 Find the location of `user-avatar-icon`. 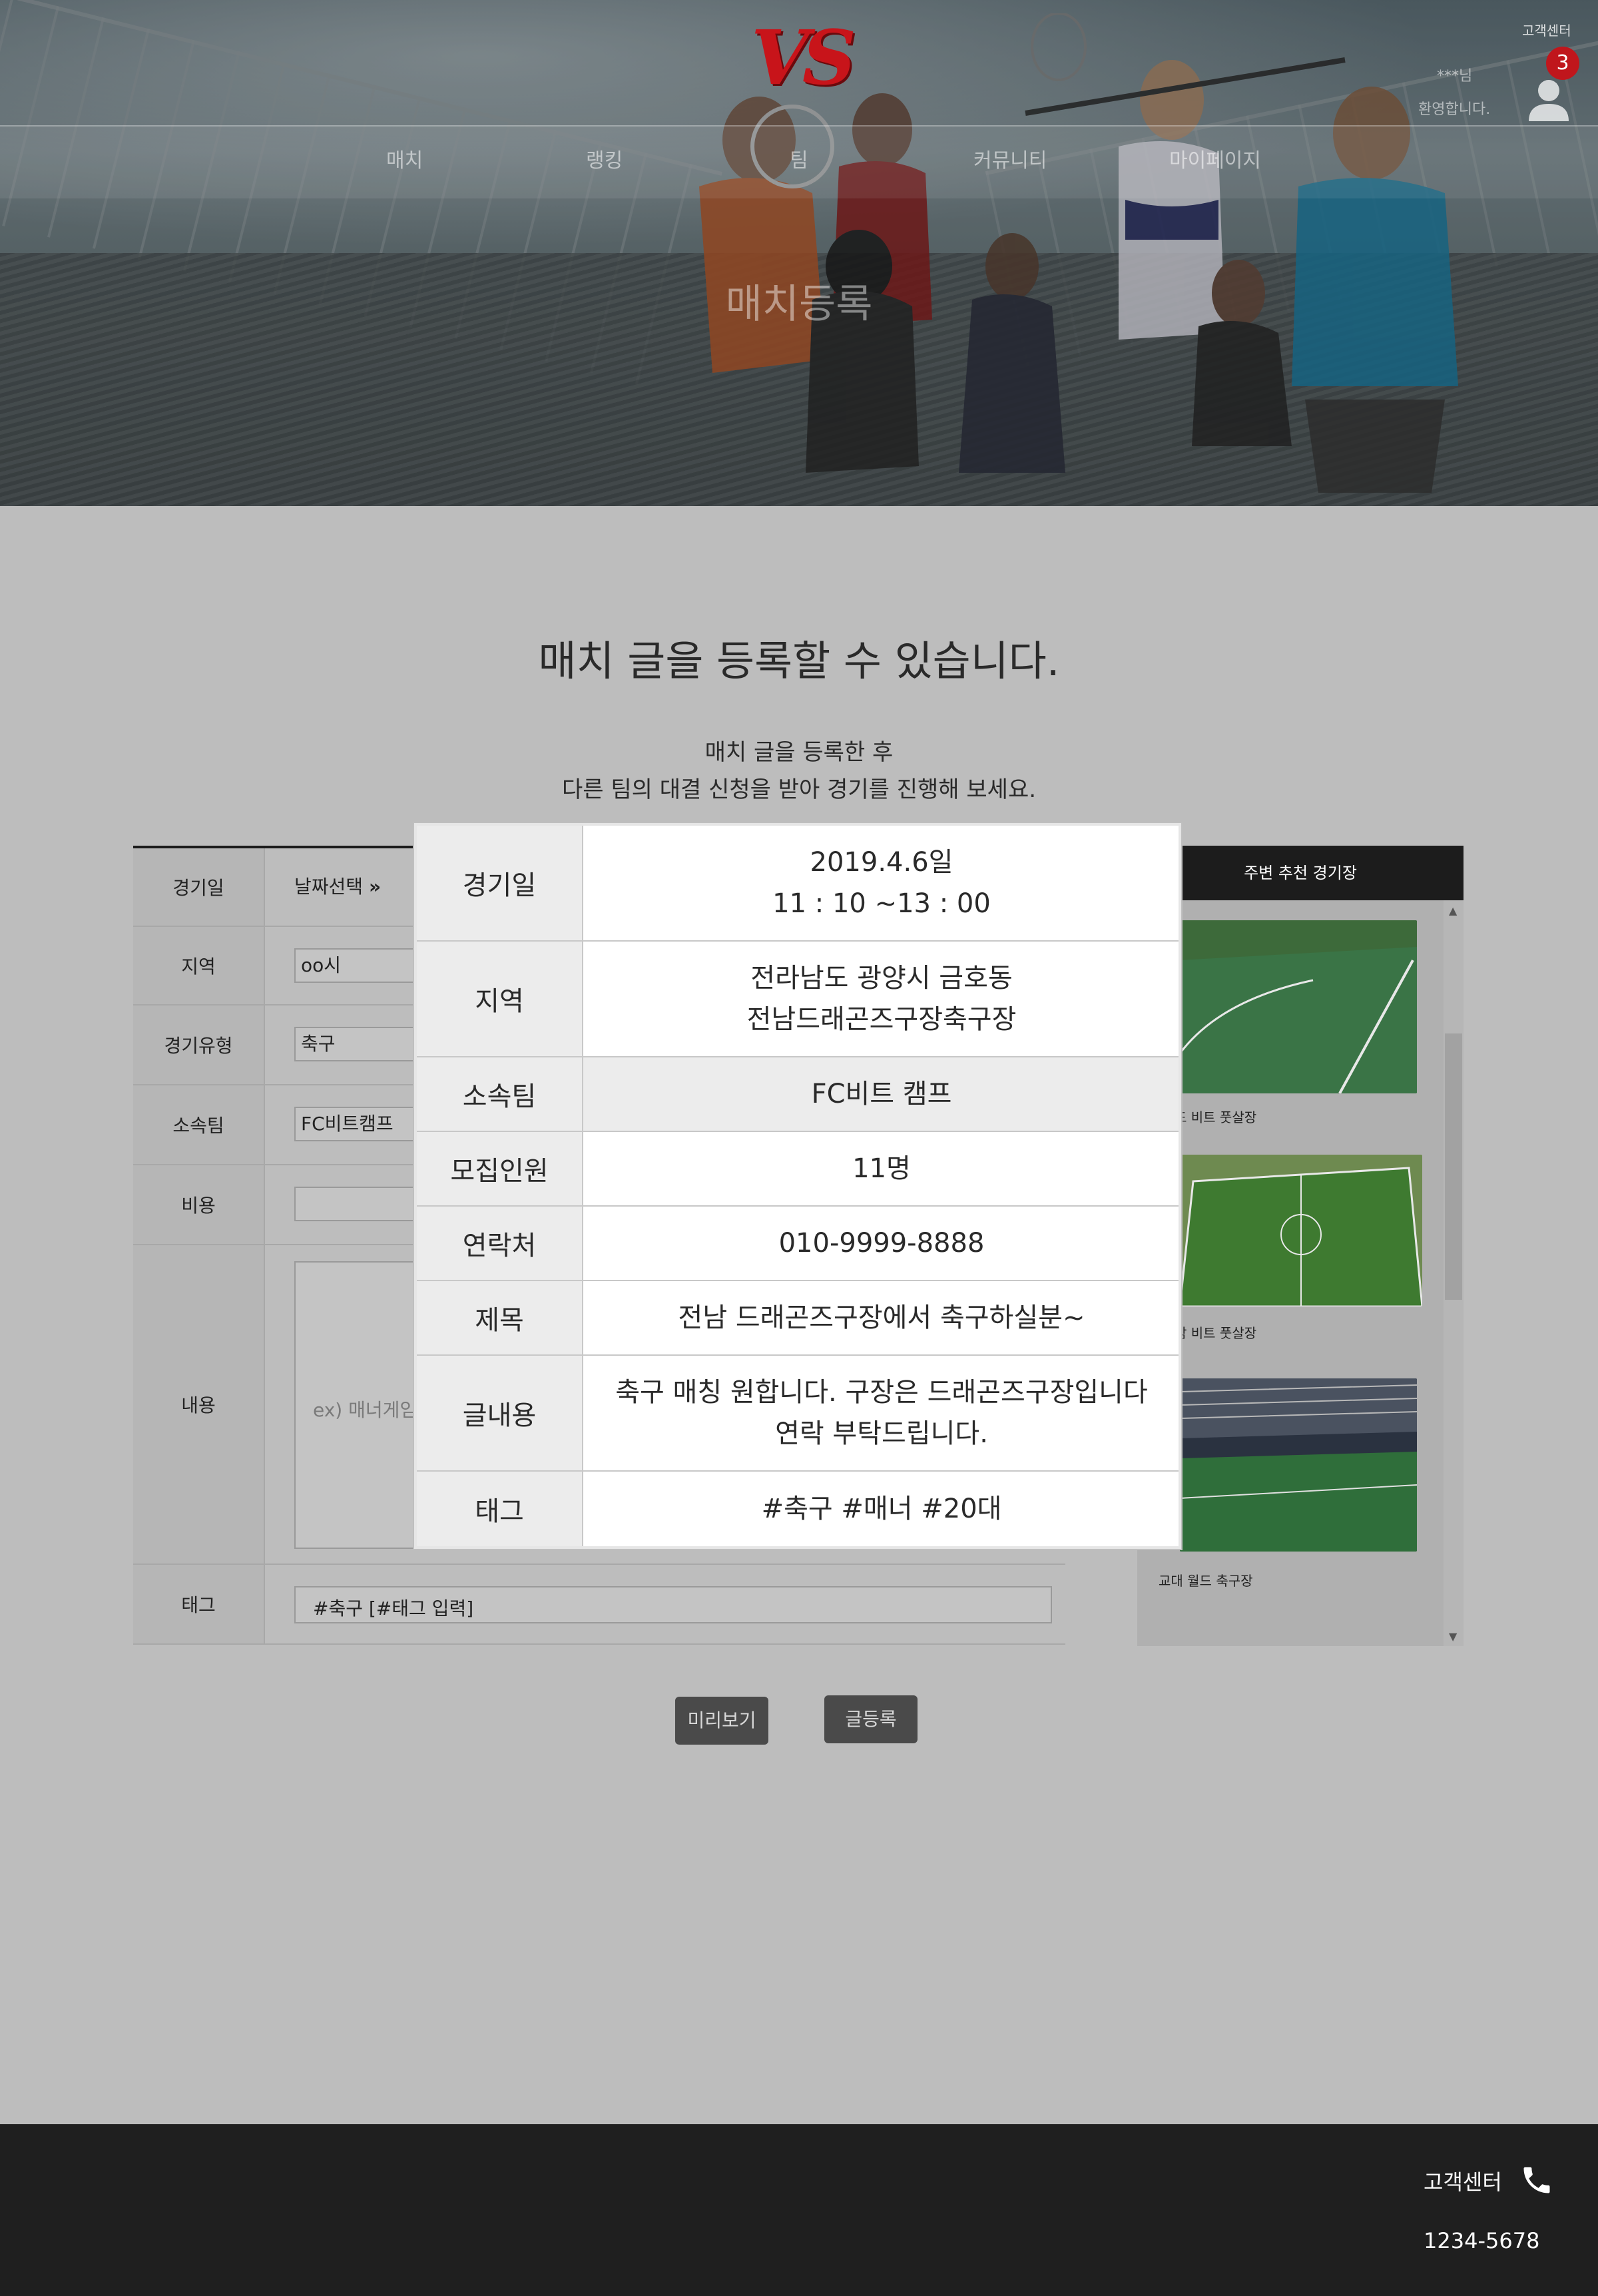

user-avatar-icon is located at coordinates (1549, 99).